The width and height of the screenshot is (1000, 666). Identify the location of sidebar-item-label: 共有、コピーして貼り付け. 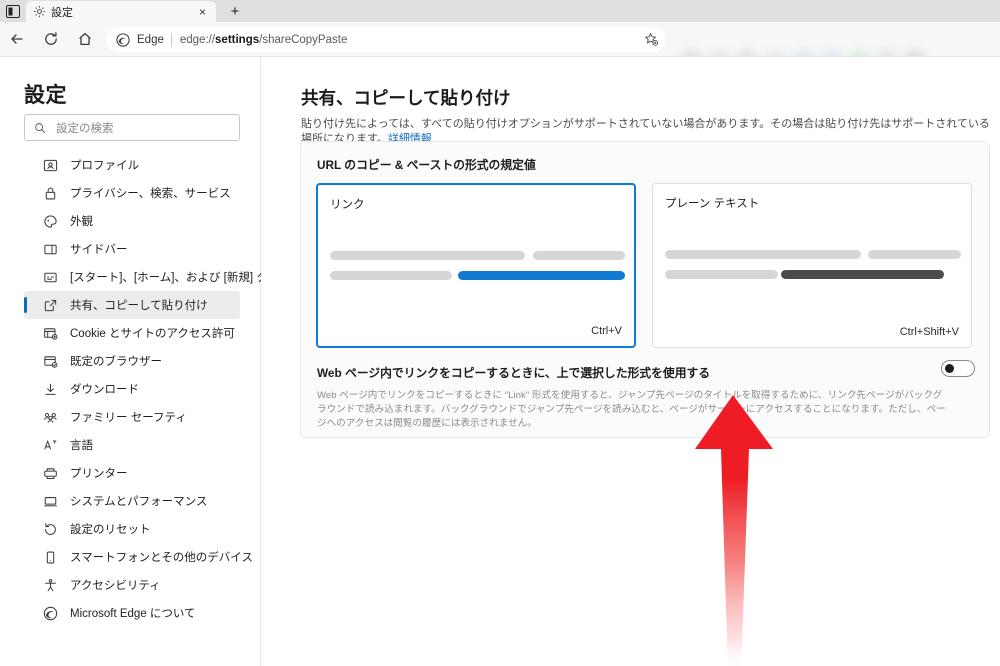
(139, 306).